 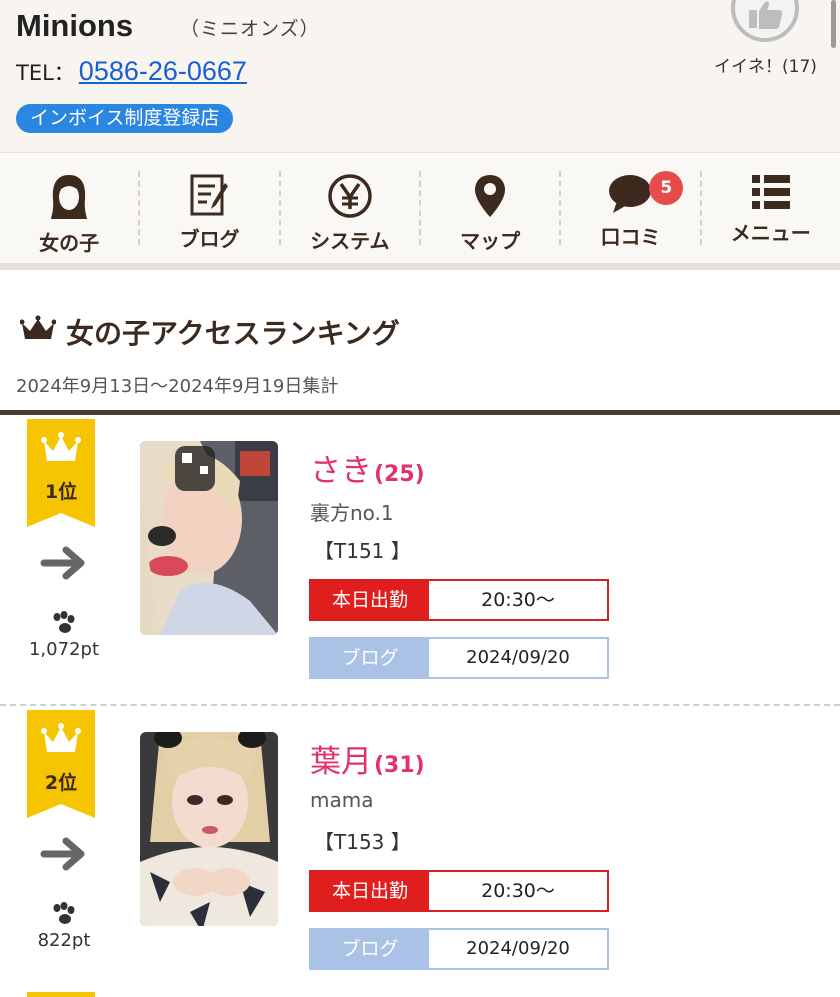 I want to click on rank-ribbon-next, so click(x=61, y=994).